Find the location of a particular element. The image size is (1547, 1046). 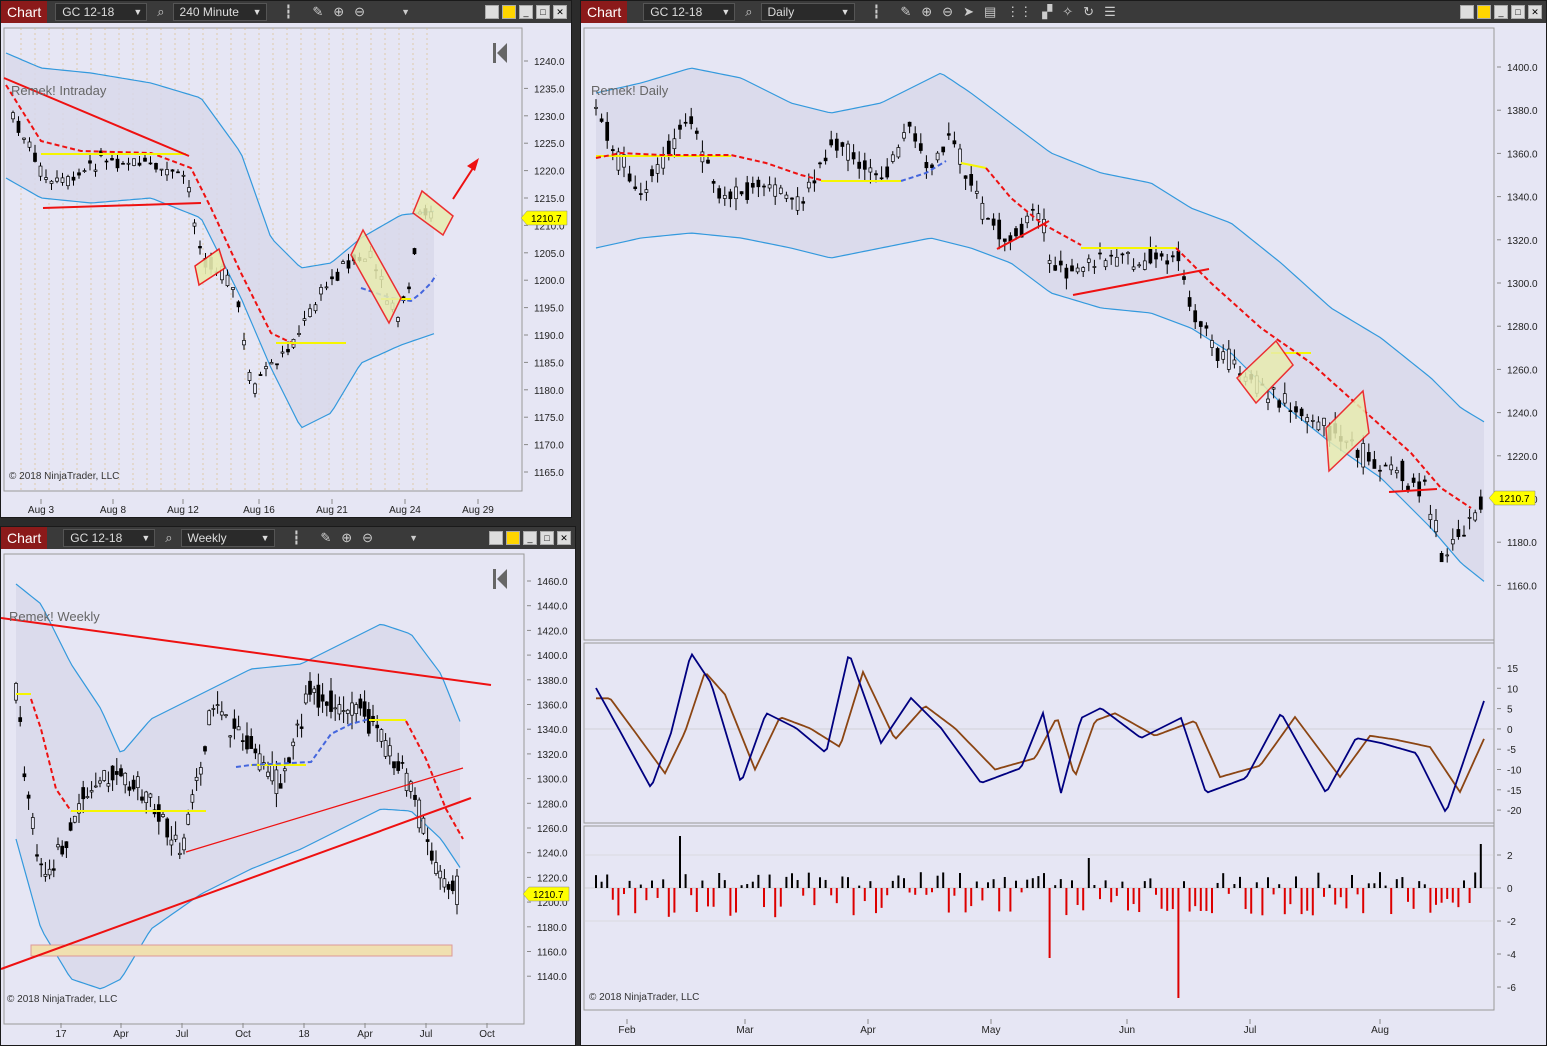

last-price-label: 1210.7 is located at coordinates (1514, 499).